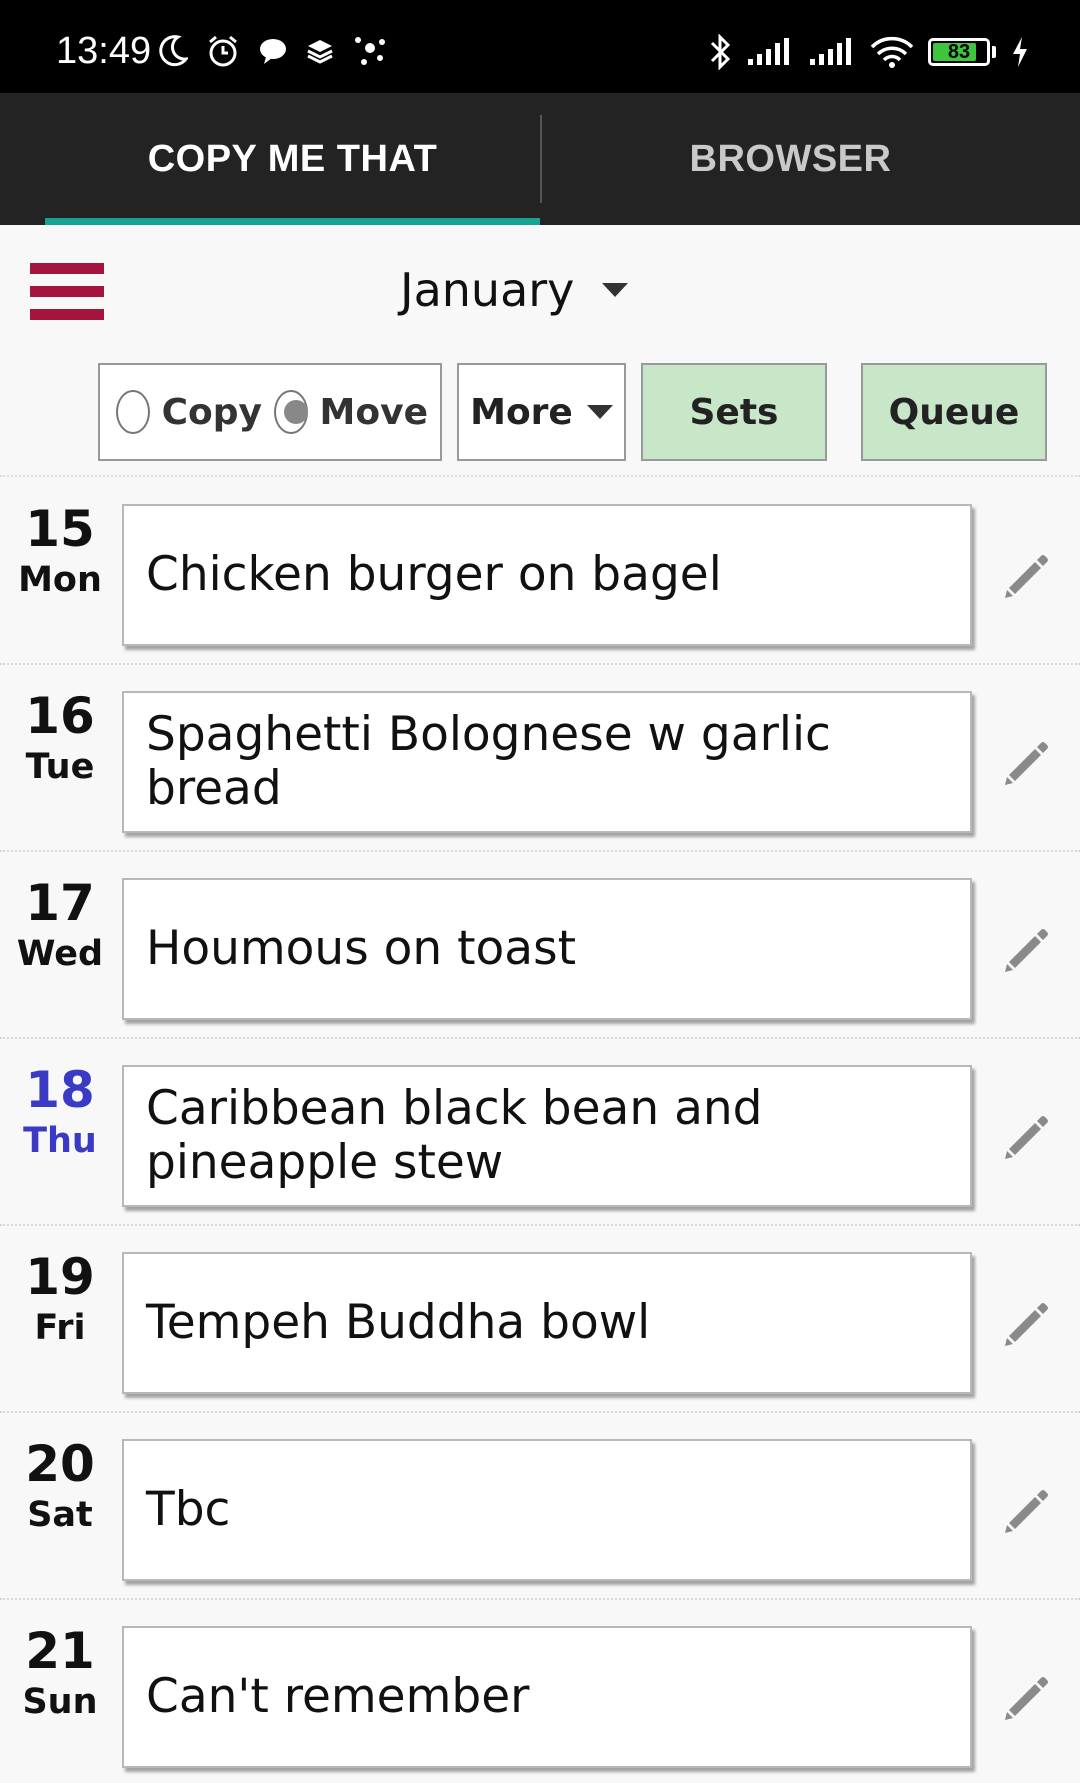  I want to click on day-row: 19 Fri Tempeh Buddha bowl, so click(540, 1319).